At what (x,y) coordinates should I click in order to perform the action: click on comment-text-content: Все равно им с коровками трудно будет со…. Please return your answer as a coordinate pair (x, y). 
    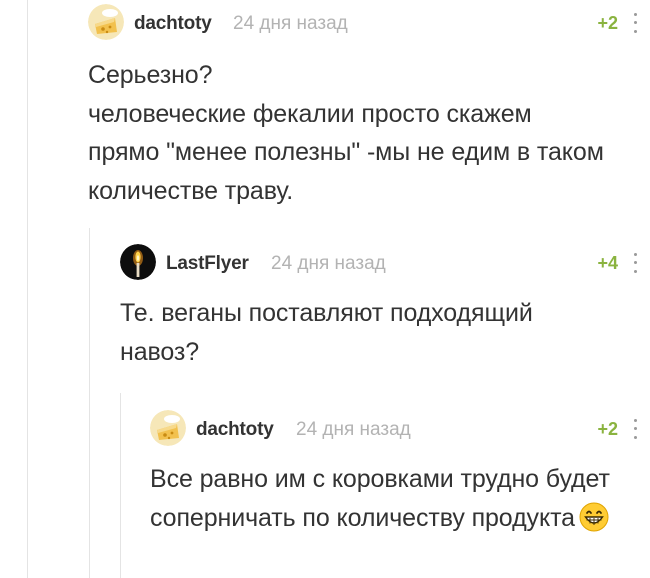
    Looking at the image, I should click on (383, 498).